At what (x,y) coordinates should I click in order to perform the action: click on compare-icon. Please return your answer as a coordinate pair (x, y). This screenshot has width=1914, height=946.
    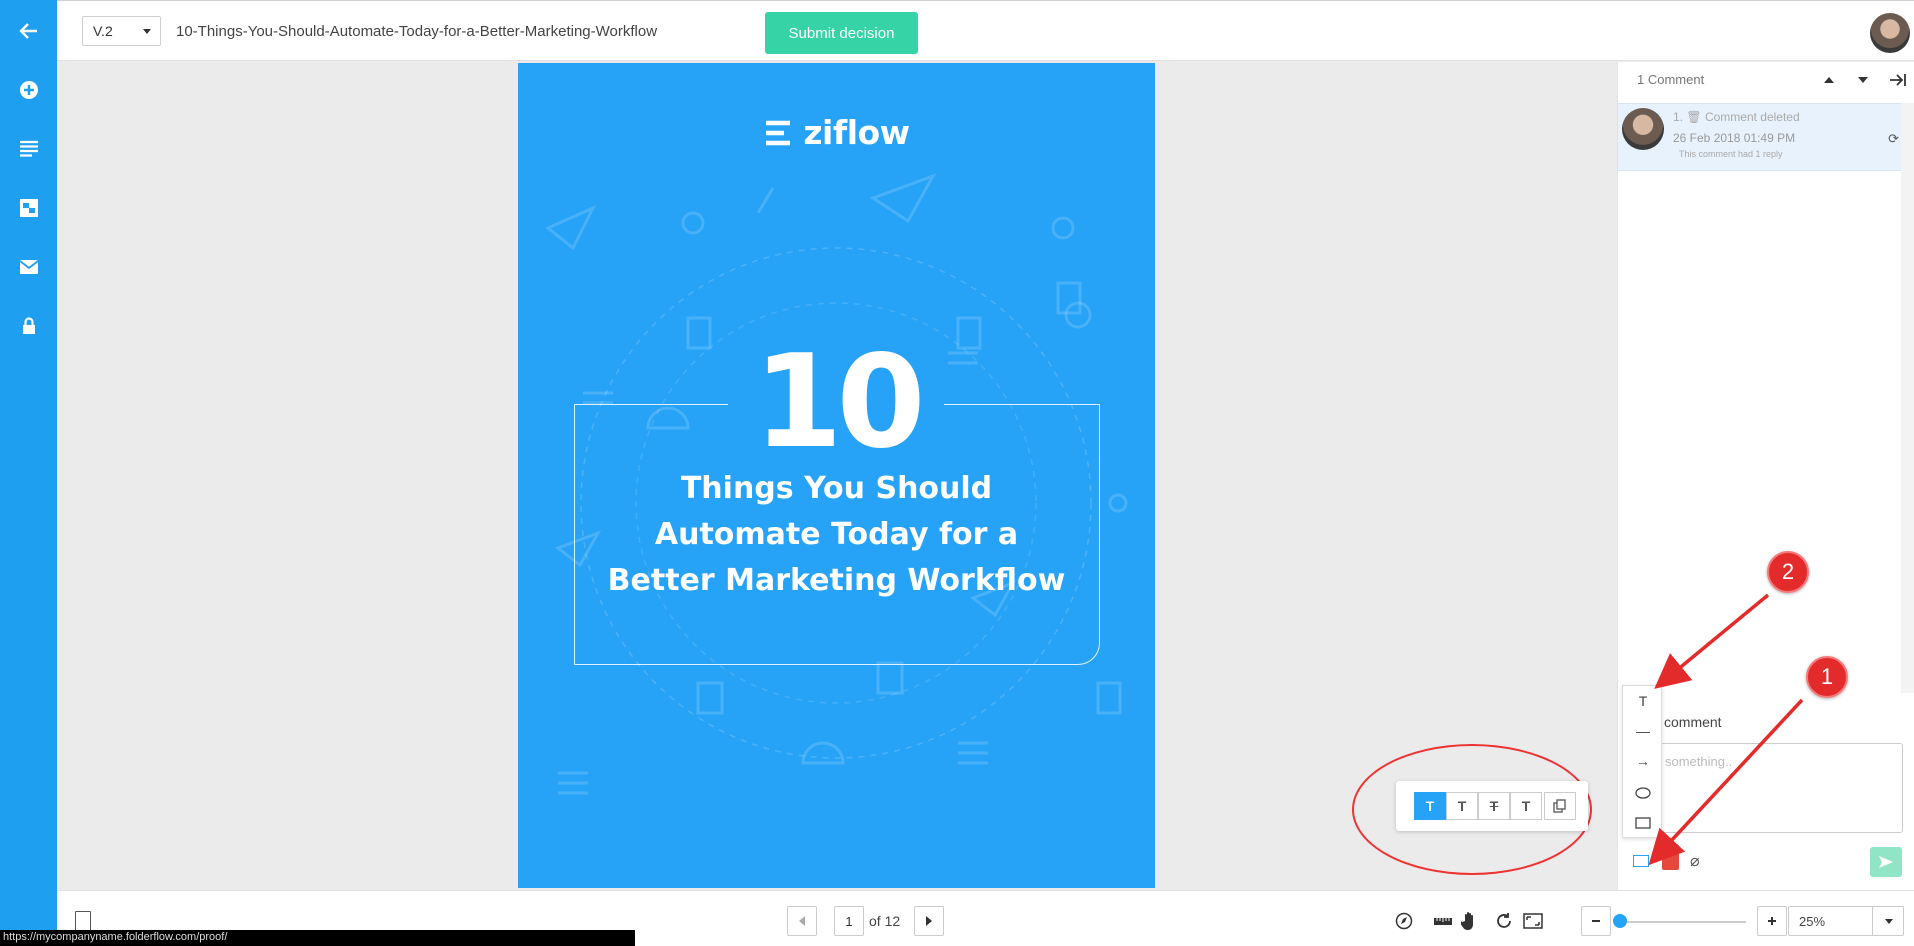
    Looking at the image, I should click on (28, 208).